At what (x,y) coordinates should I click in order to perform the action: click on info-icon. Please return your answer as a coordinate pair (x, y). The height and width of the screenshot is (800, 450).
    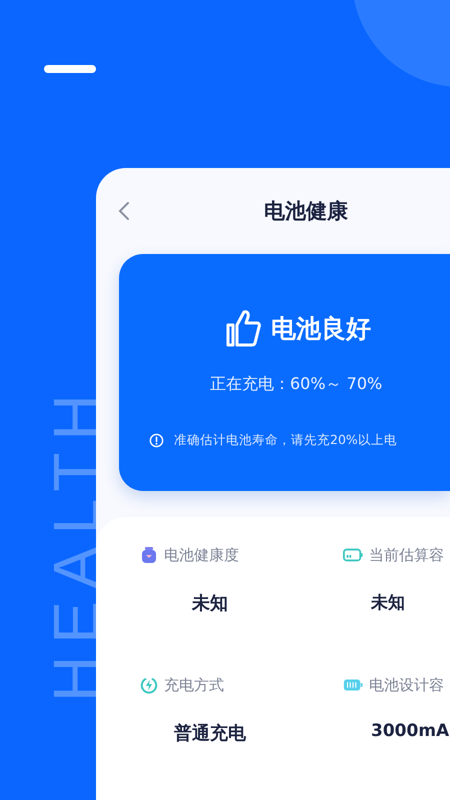
    Looking at the image, I should click on (156, 440).